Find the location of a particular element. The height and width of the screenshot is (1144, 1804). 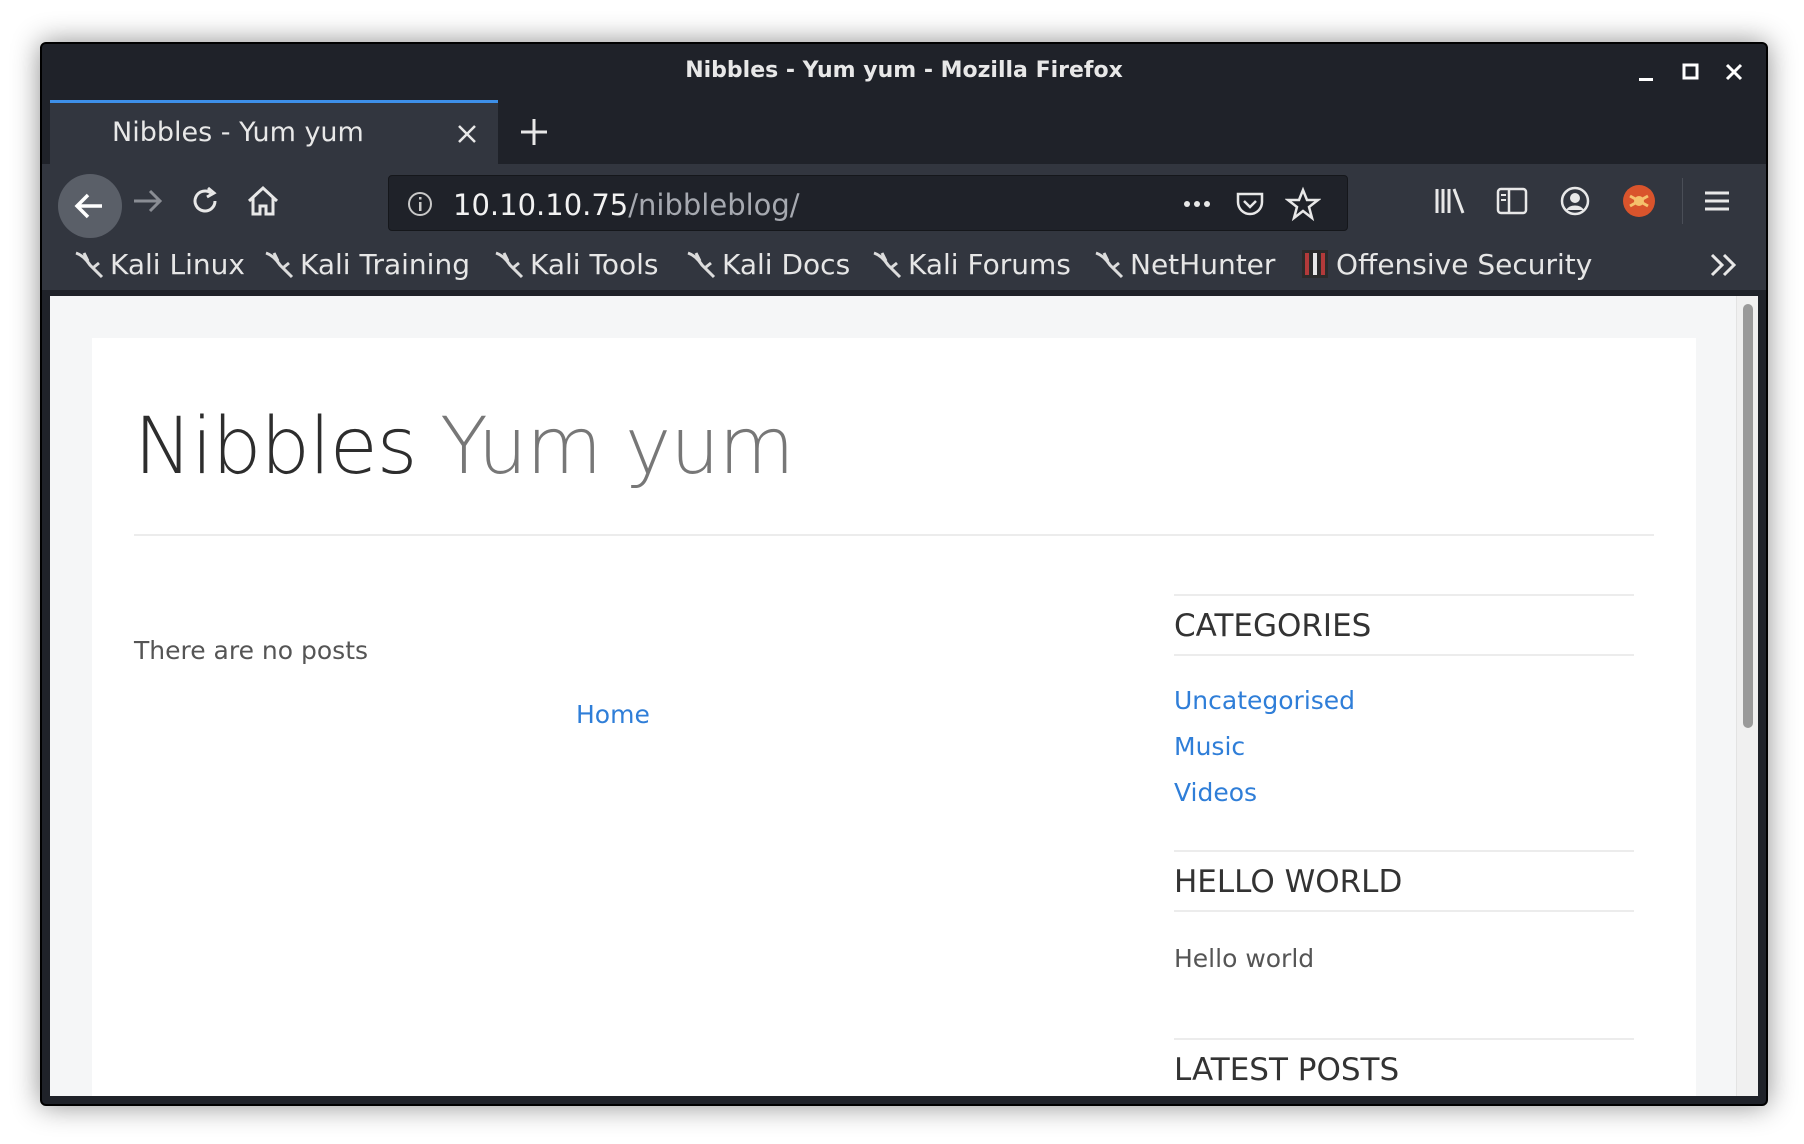

bookmark-label: Offensive Security is located at coordinates (1464, 264).